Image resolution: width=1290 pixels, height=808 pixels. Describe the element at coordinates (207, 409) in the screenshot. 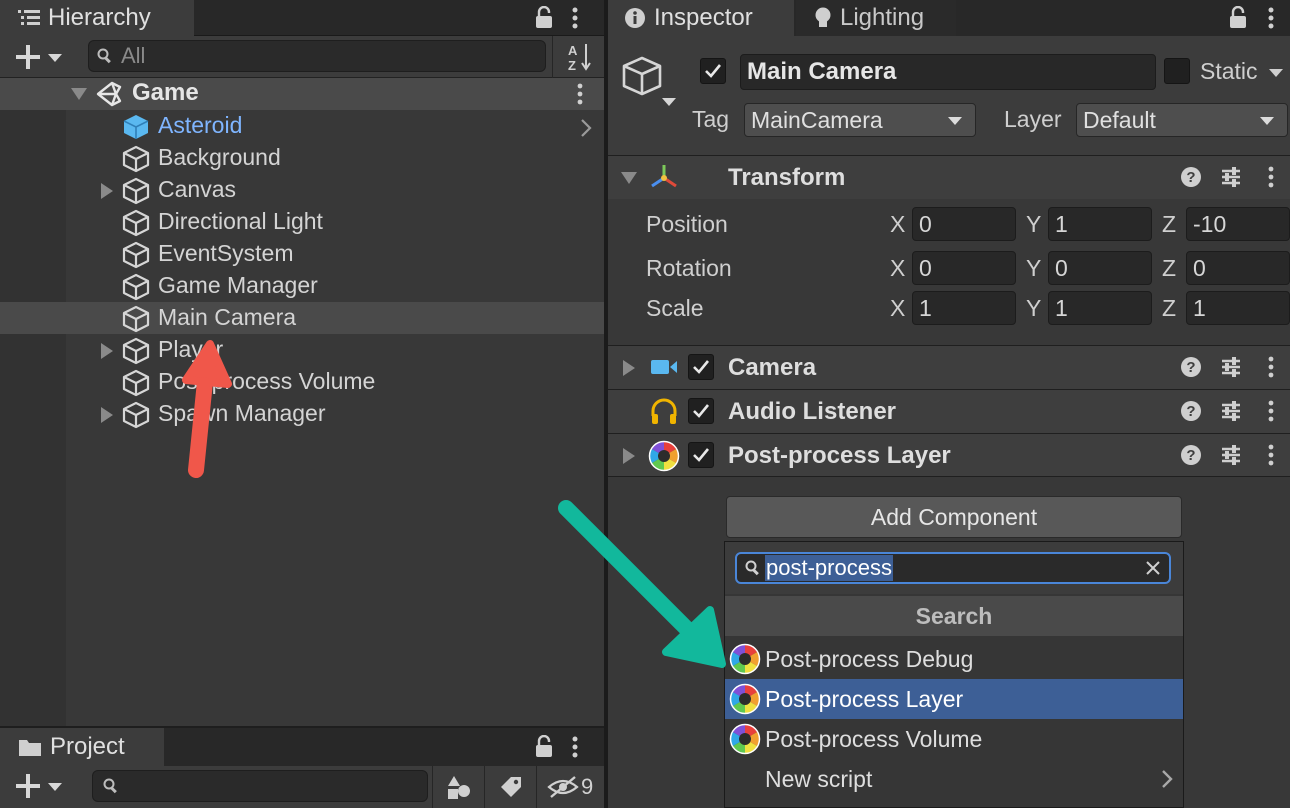

I see `red-annotation-arrow` at that location.